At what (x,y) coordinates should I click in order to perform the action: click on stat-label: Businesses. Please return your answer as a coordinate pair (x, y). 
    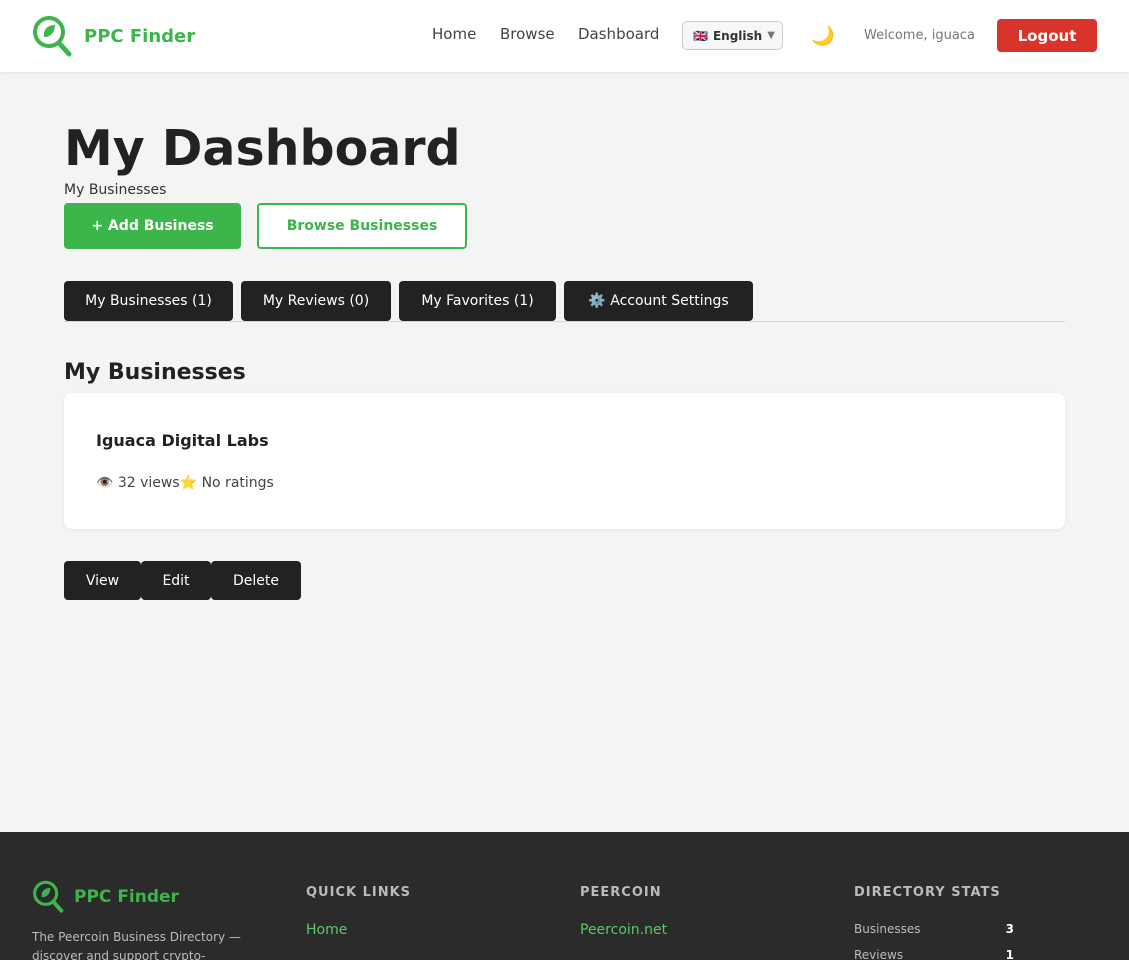
    Looking at the image, I should click on (887, 929).